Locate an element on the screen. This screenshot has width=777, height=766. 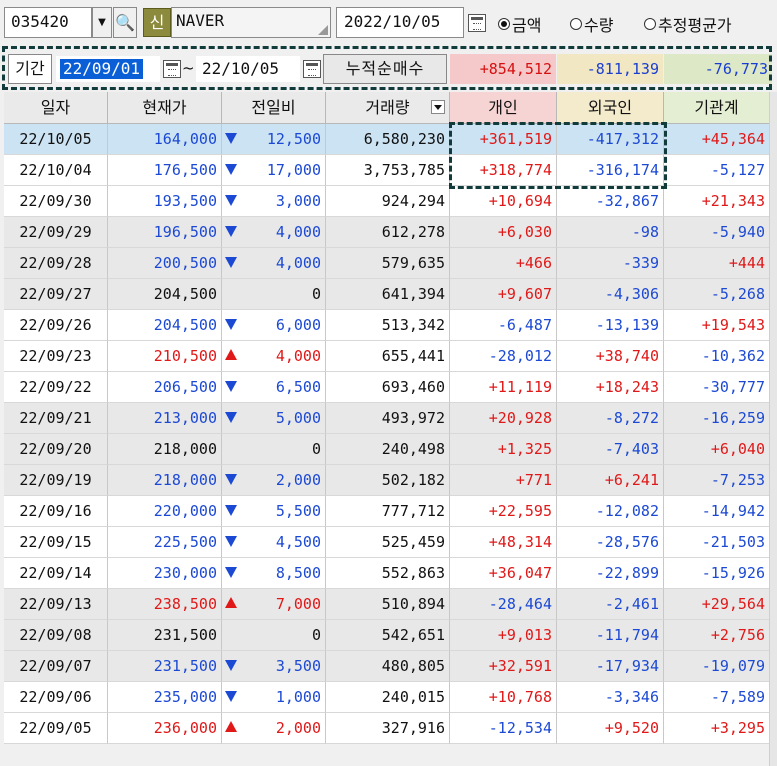
header-date: 일자 is located at coordinates (56, 108).